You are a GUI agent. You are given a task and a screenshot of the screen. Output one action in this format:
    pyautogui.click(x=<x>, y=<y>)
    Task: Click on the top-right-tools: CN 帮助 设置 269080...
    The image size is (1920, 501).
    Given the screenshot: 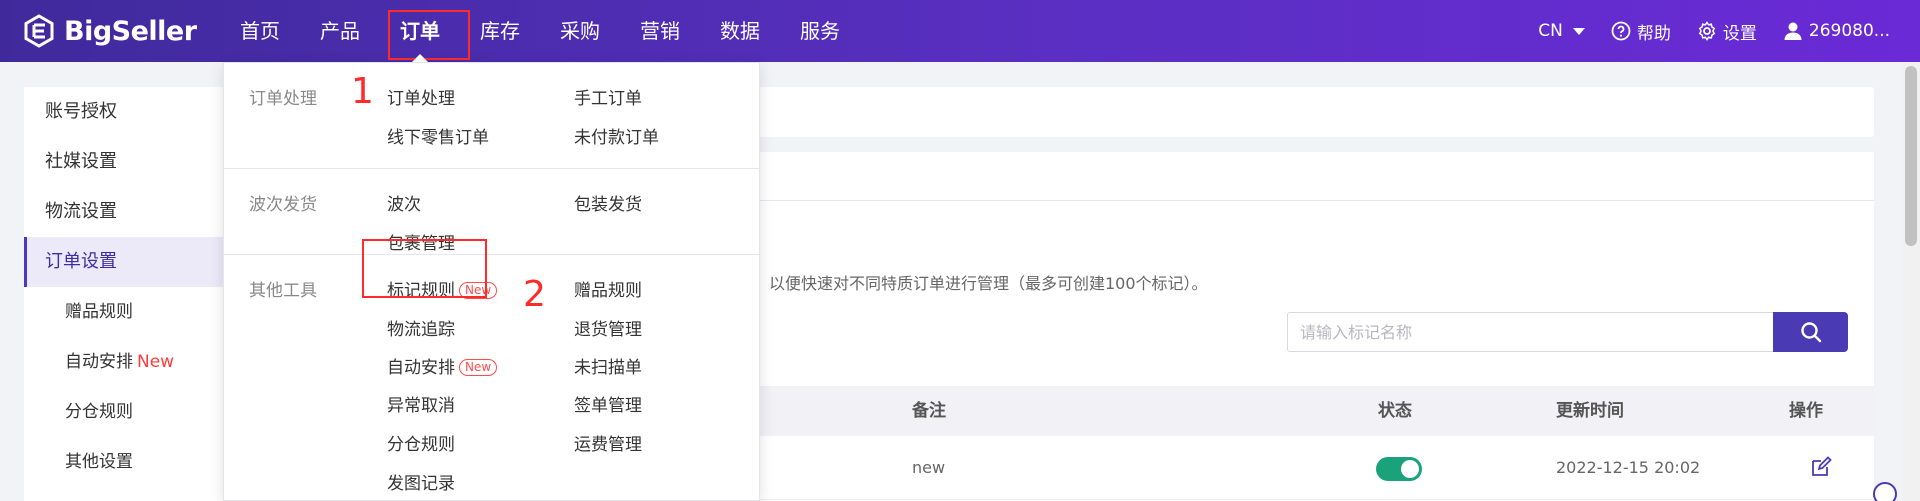 What is the action you would take?
    pyautogui.click(x=1701, y=31)
    